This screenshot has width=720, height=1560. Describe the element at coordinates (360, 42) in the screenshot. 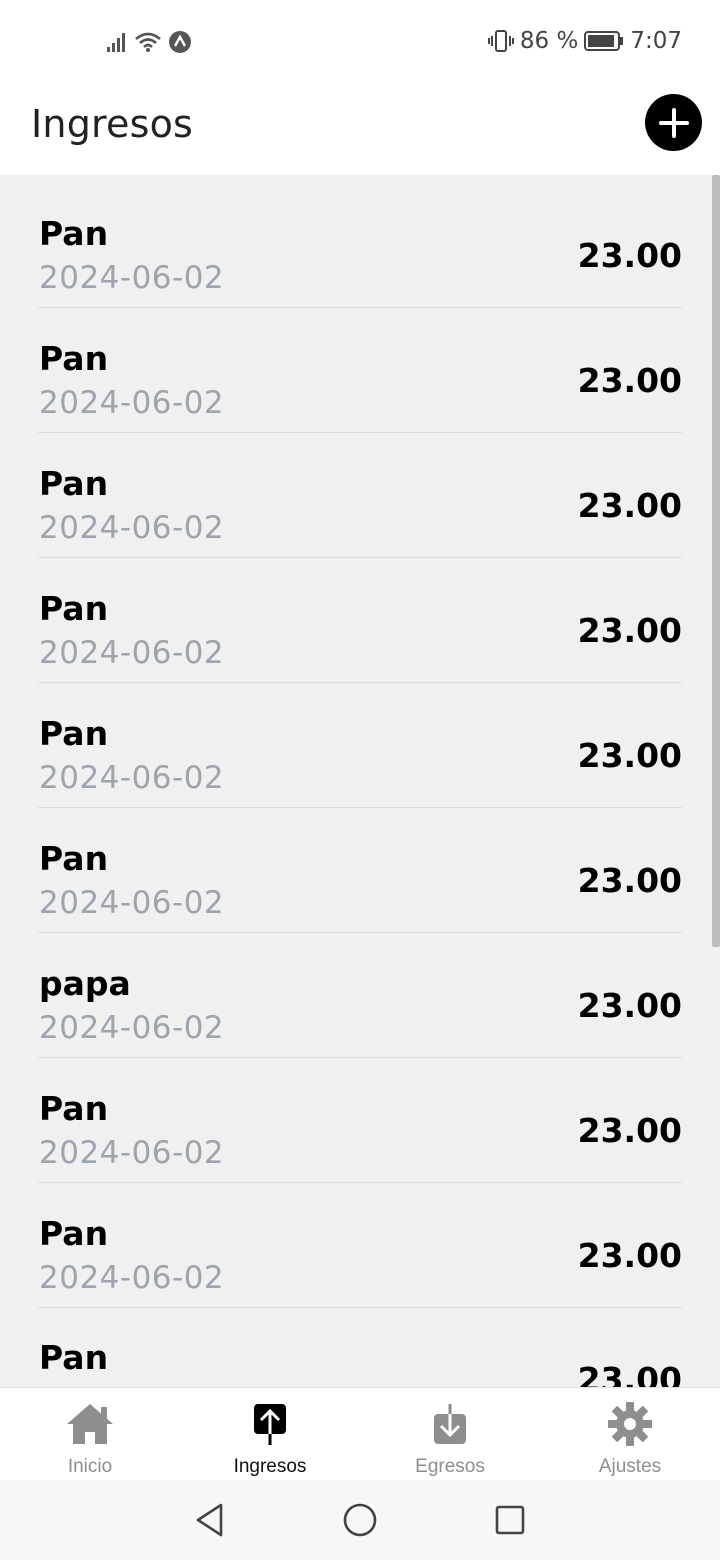

I see `status-bar: 86 % 7:07` at that location.